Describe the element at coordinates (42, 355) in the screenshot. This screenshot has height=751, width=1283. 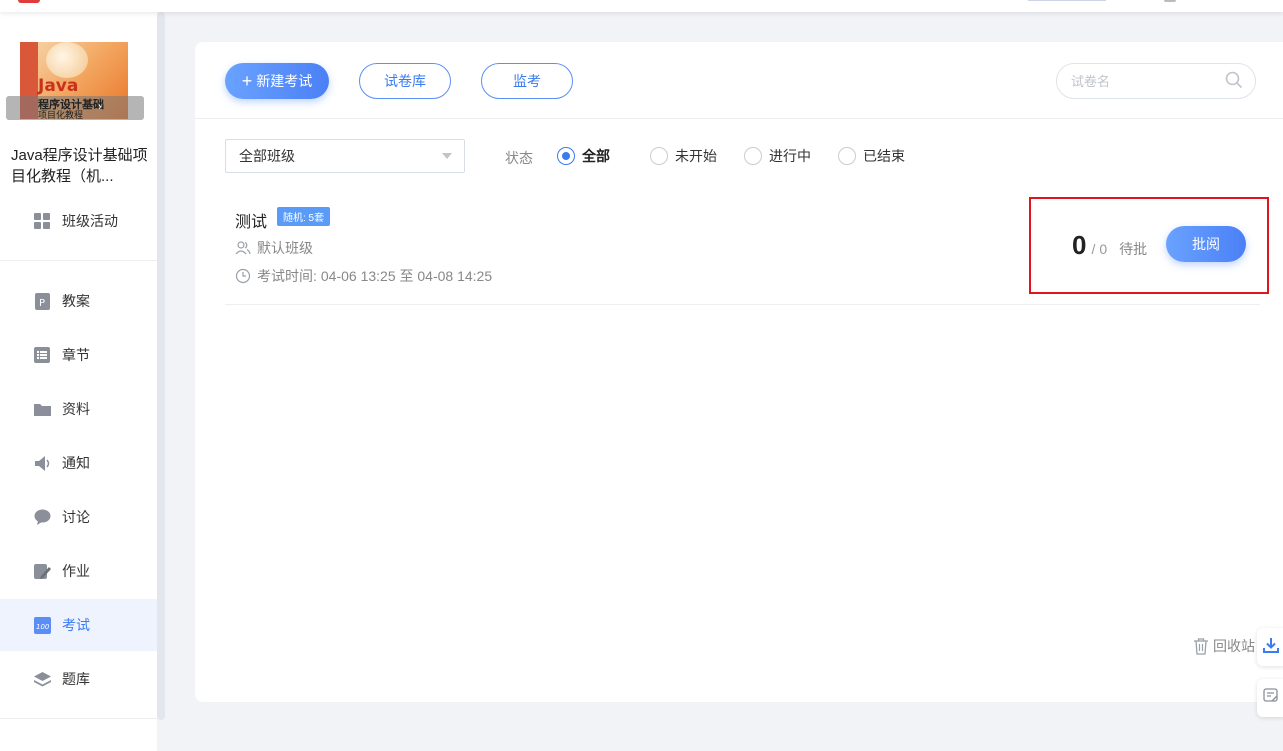
I see `chapter-list-icon` at that location.